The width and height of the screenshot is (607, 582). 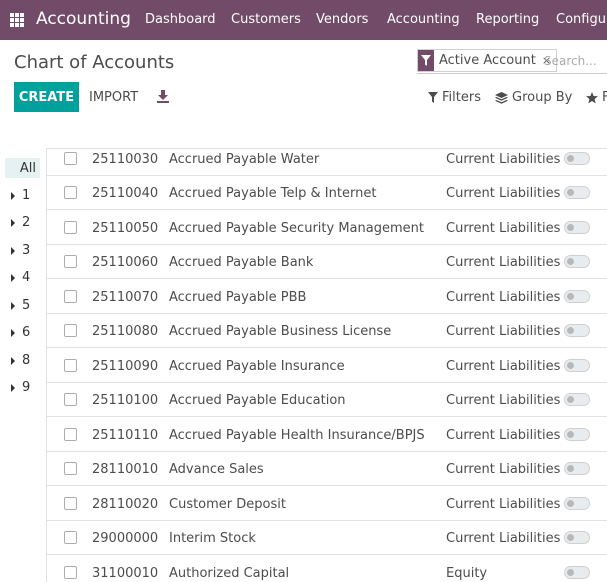 What do you see at coordinates (257, 400) in the screenshot?
I see `account-name: Accrued Payable Education` at bounding box center [257, 400].